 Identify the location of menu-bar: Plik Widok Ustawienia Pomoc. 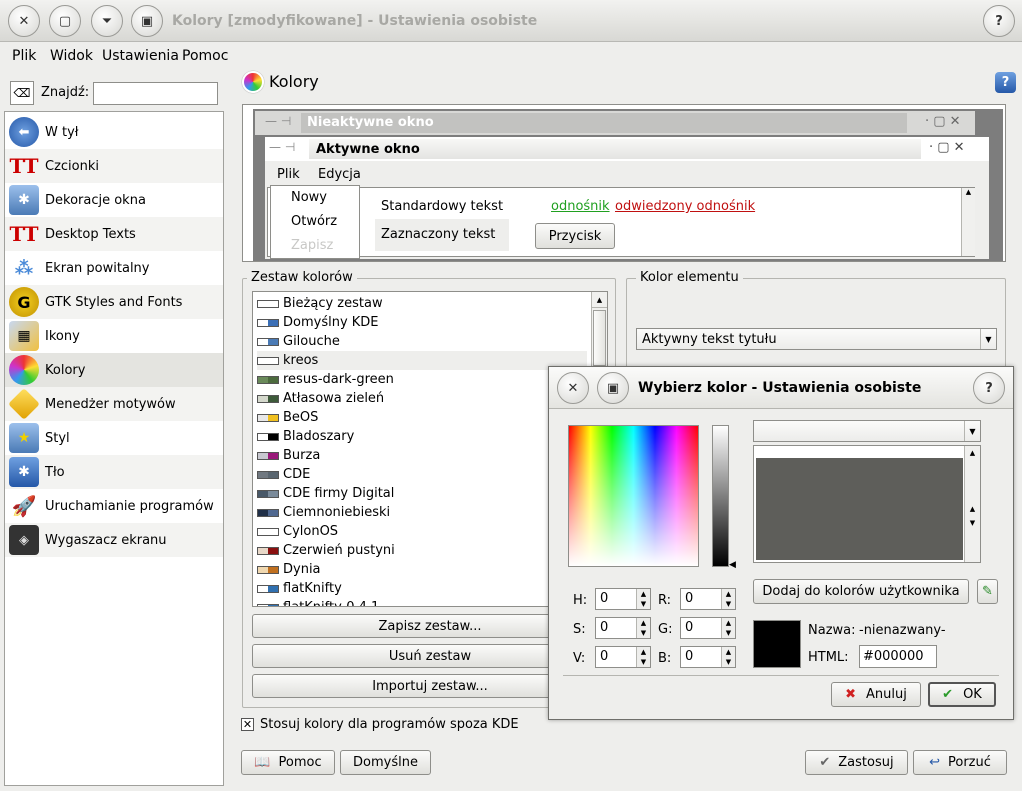
(511, 56).